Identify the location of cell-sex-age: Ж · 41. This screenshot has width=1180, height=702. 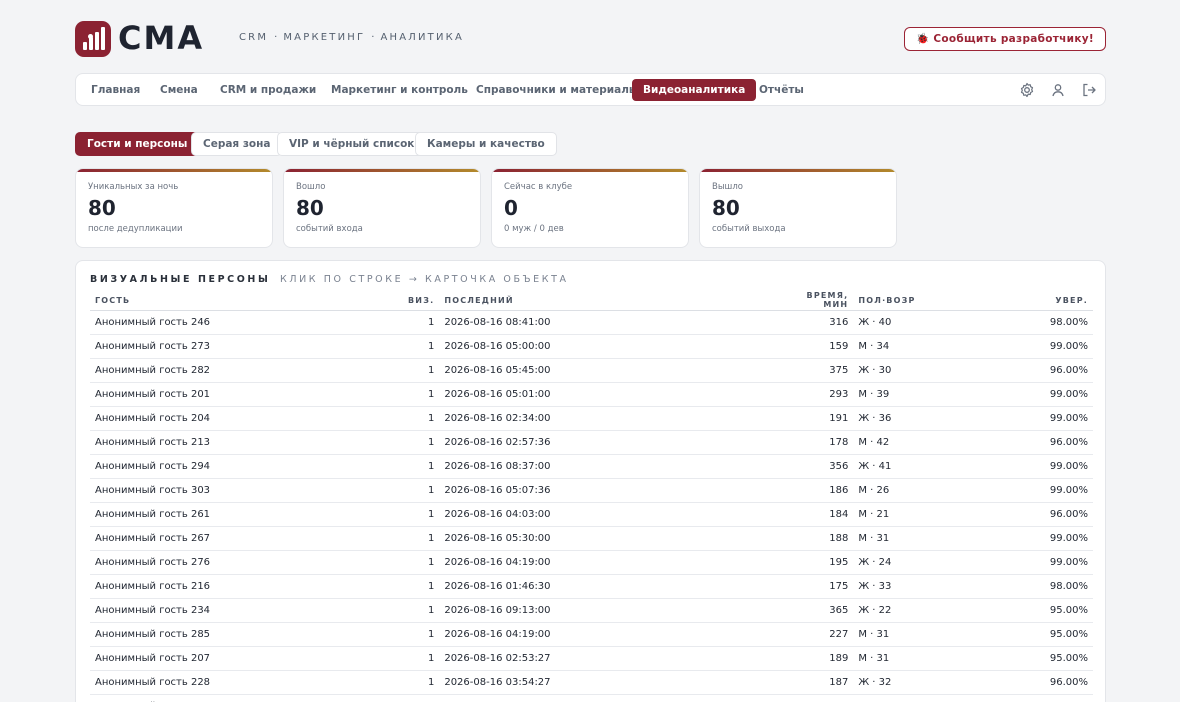
(928, 466).